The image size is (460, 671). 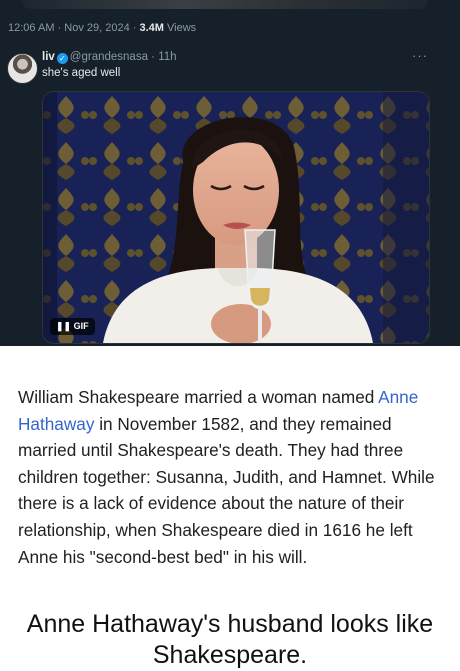 I want to click on gif-badge: ❚❚ GIF, so click(x=72, y=326).